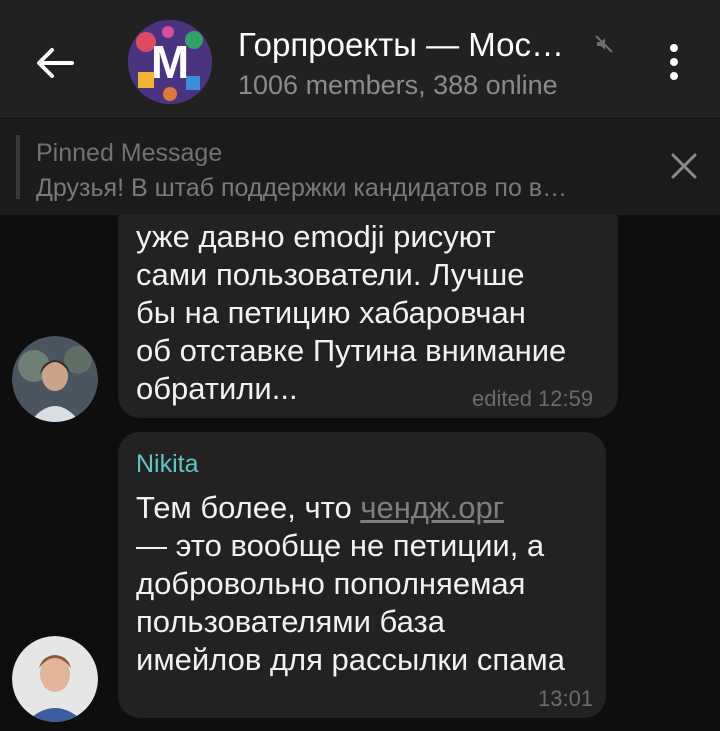 This screenshot has width=720, height=731. I want to click on pinned-indicator, so click(18, 167).